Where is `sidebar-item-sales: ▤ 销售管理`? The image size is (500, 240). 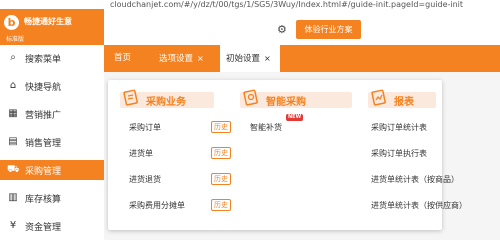
sidebar-item-sales: ▤ 销售管理 is located at coordinates (52, 142).